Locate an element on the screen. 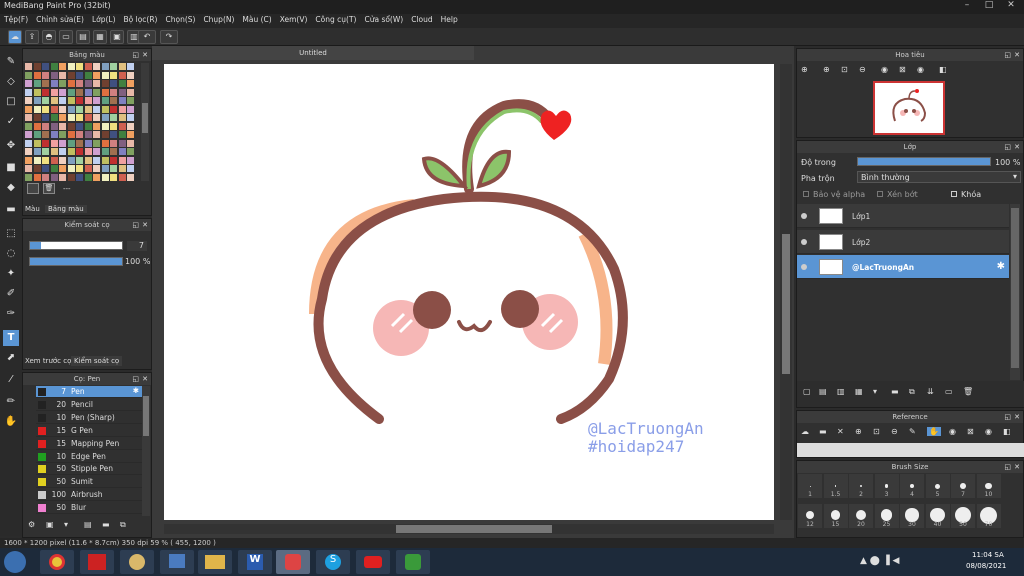 This screenshot has width=1024, height=576. tab-untitled: Untitled is located at coordinates (313, 53).